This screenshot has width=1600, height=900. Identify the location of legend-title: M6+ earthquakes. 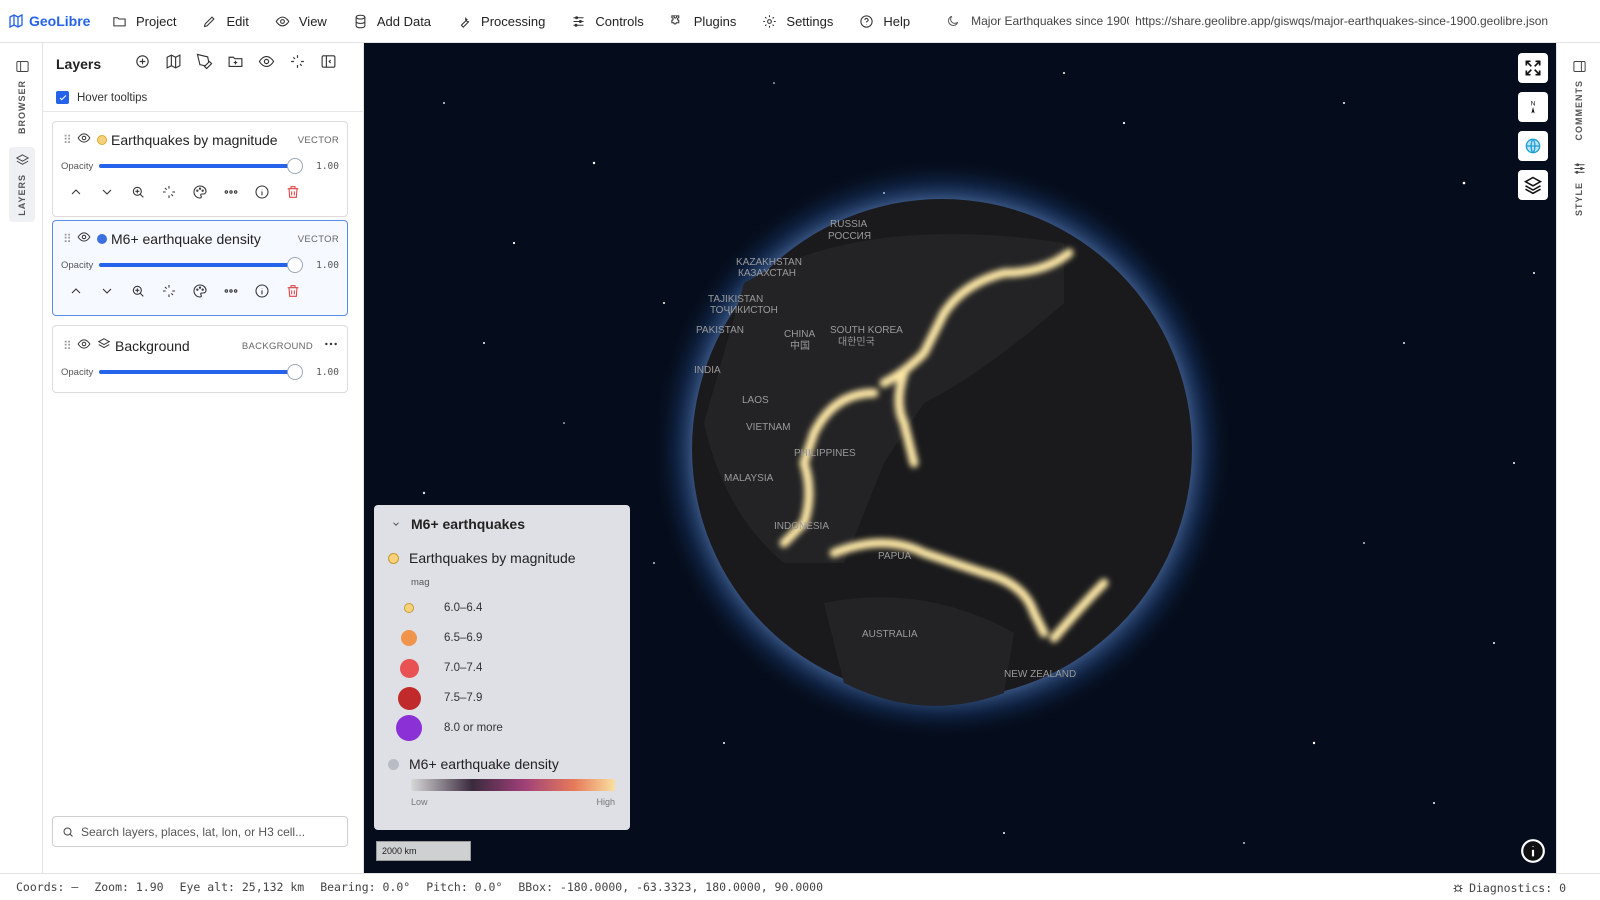
(468, 524).